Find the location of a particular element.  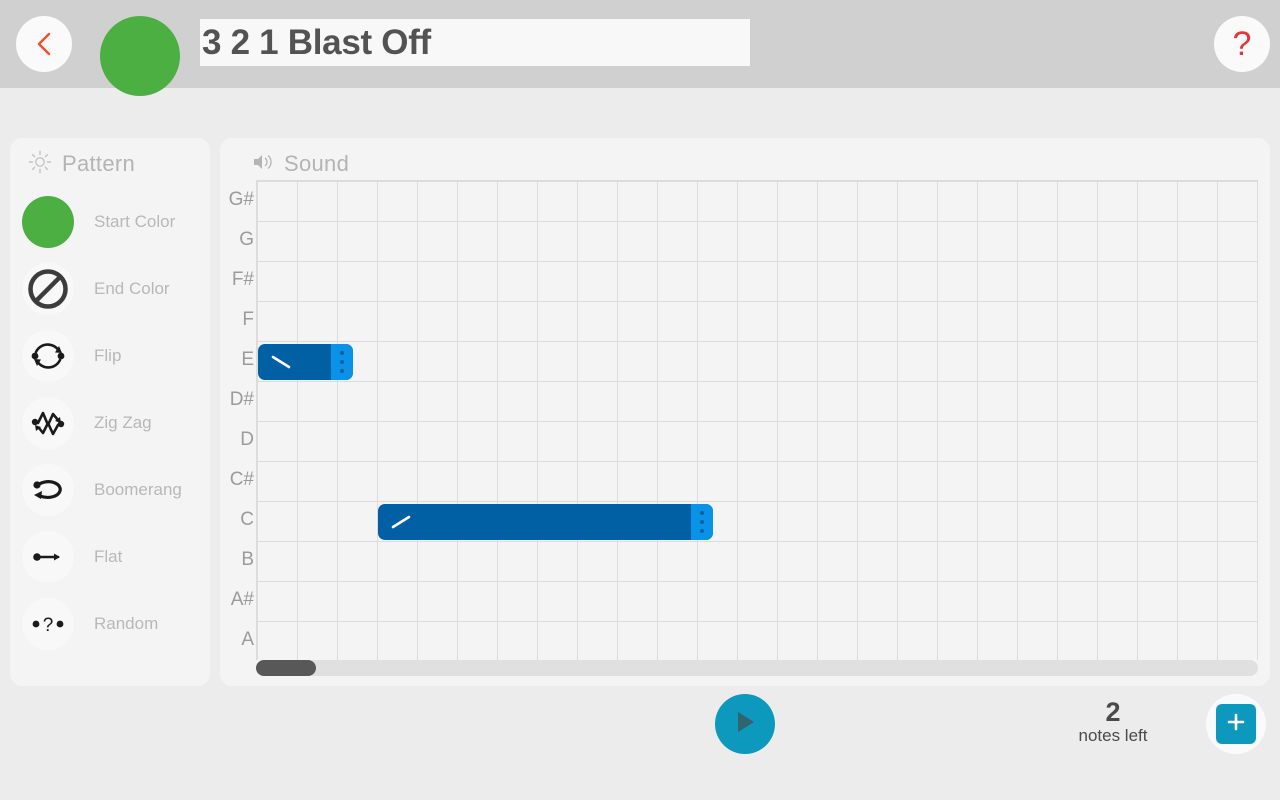

pattern-item-label: Flat is located at coordinates (108, 556).